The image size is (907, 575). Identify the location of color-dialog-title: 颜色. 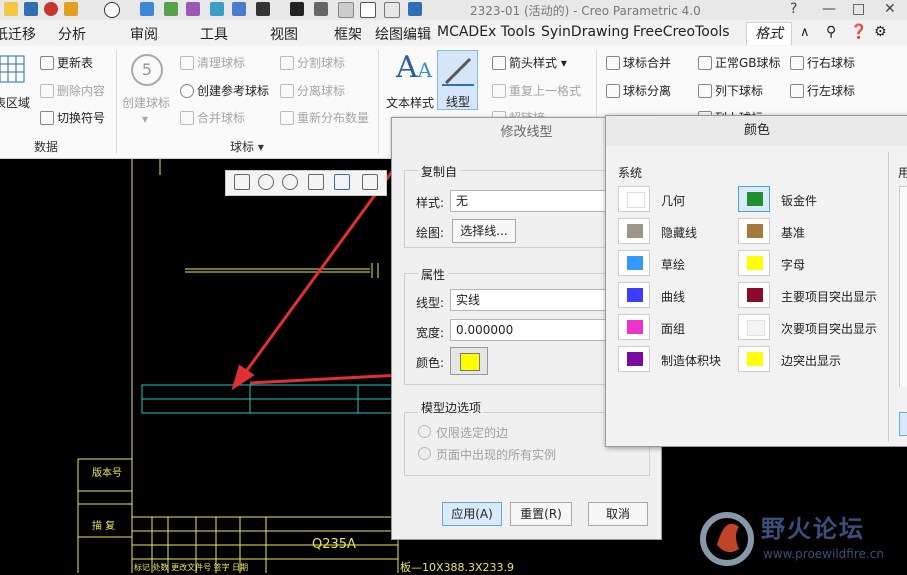
(756, 131).